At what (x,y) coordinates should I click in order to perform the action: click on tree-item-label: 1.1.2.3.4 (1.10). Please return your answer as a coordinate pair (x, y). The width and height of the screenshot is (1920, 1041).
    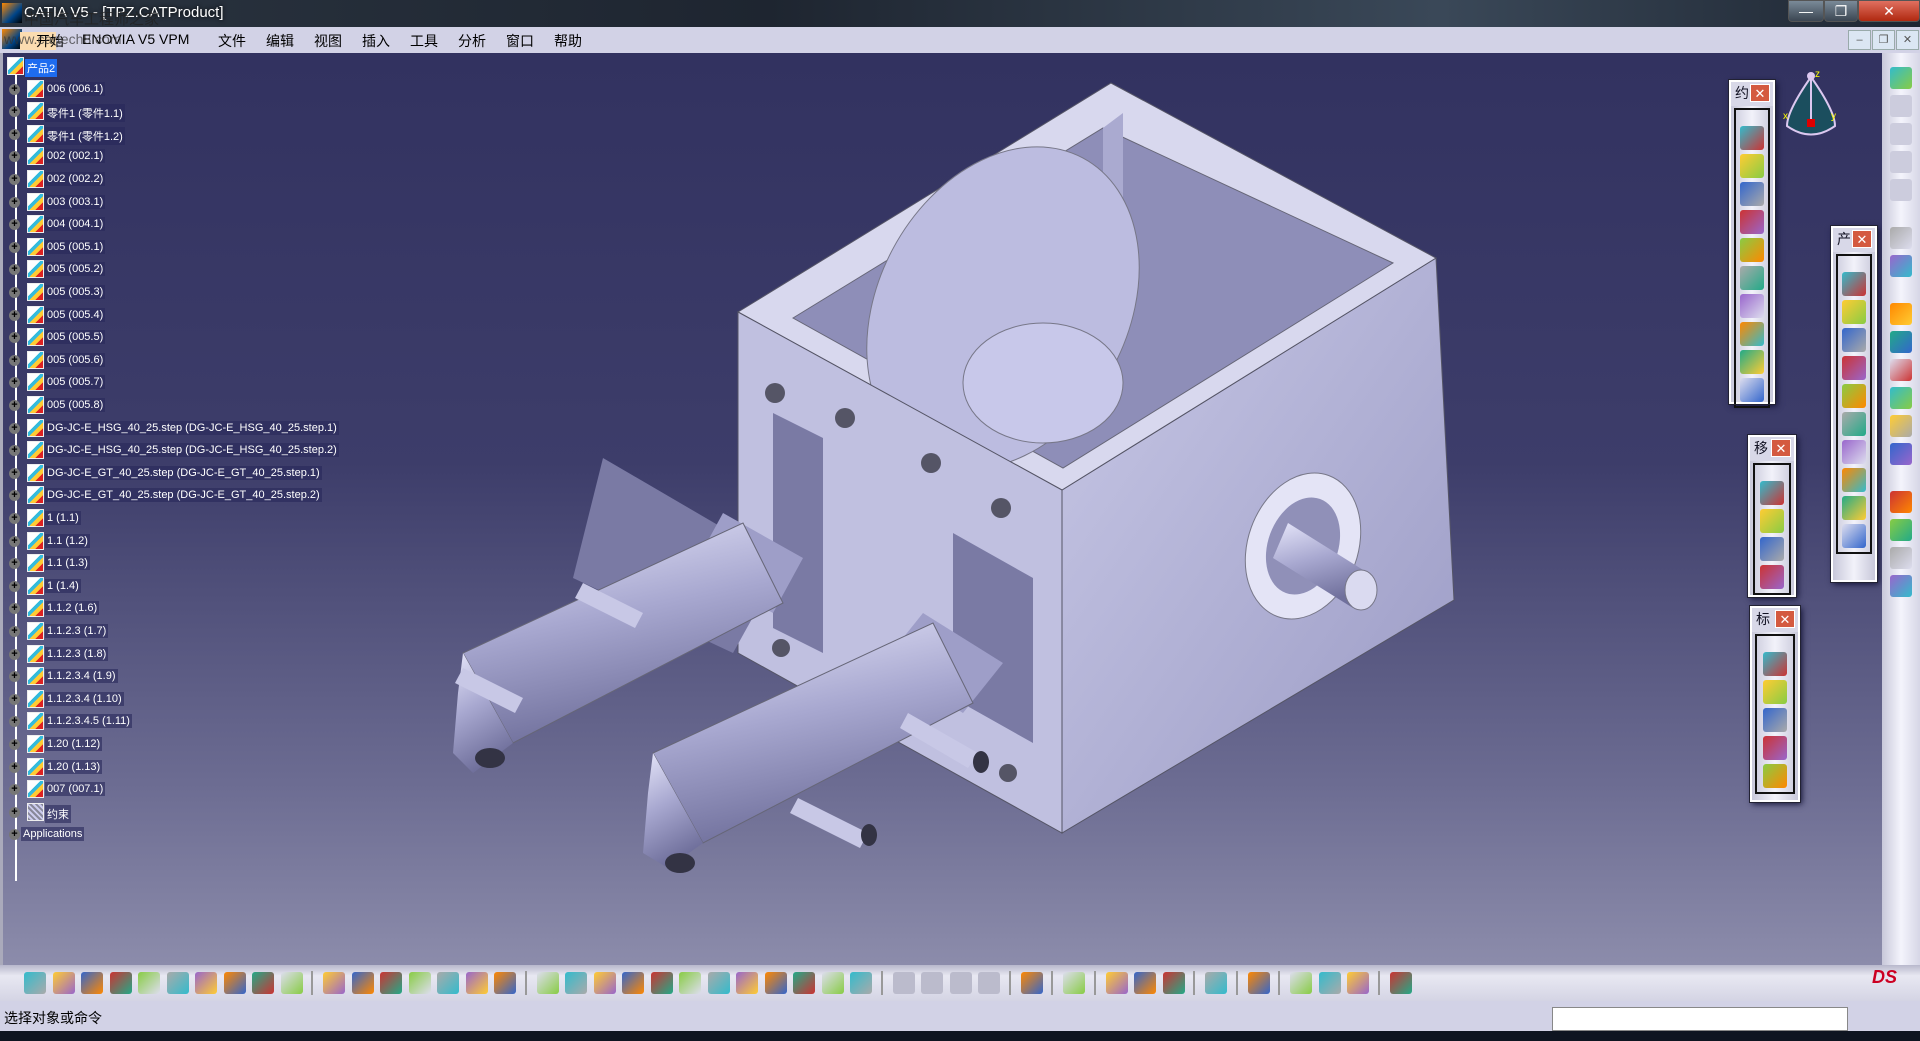
    Looking at the image, I should click on (84, 698).